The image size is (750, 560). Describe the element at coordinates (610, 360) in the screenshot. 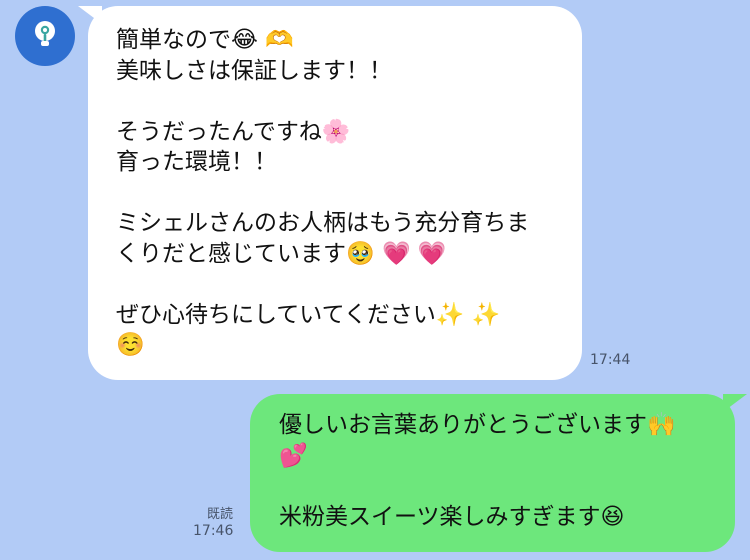

I see `incoming-timestamp: 17:44` at that location.